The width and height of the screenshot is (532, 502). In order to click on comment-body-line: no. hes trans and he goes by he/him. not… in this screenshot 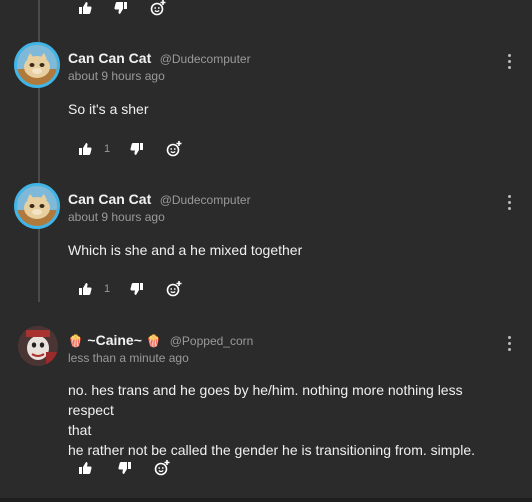, I will do `click(265, 400)`.